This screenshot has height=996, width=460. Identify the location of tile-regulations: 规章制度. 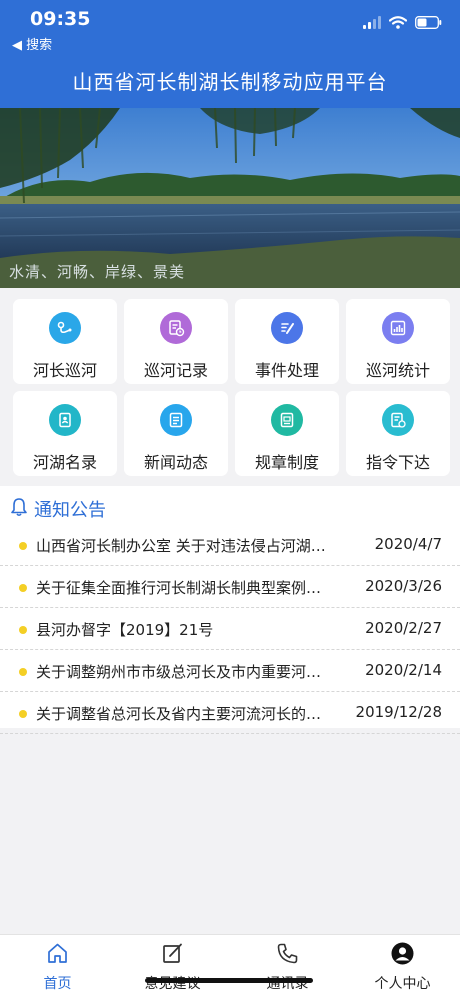
(287, 433).